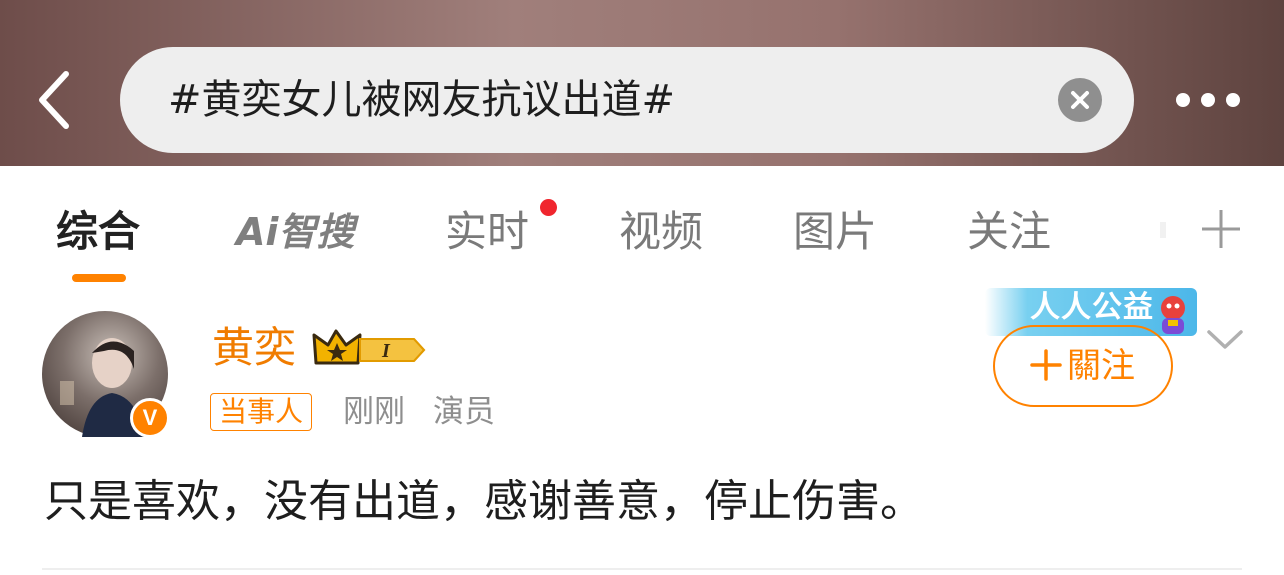 The width and height of the screenshot is (1284, 575). What do you see at coordinates (150, 418) in the screenshot?
I see `verified-icon: V` at bounding box center [150, 418].